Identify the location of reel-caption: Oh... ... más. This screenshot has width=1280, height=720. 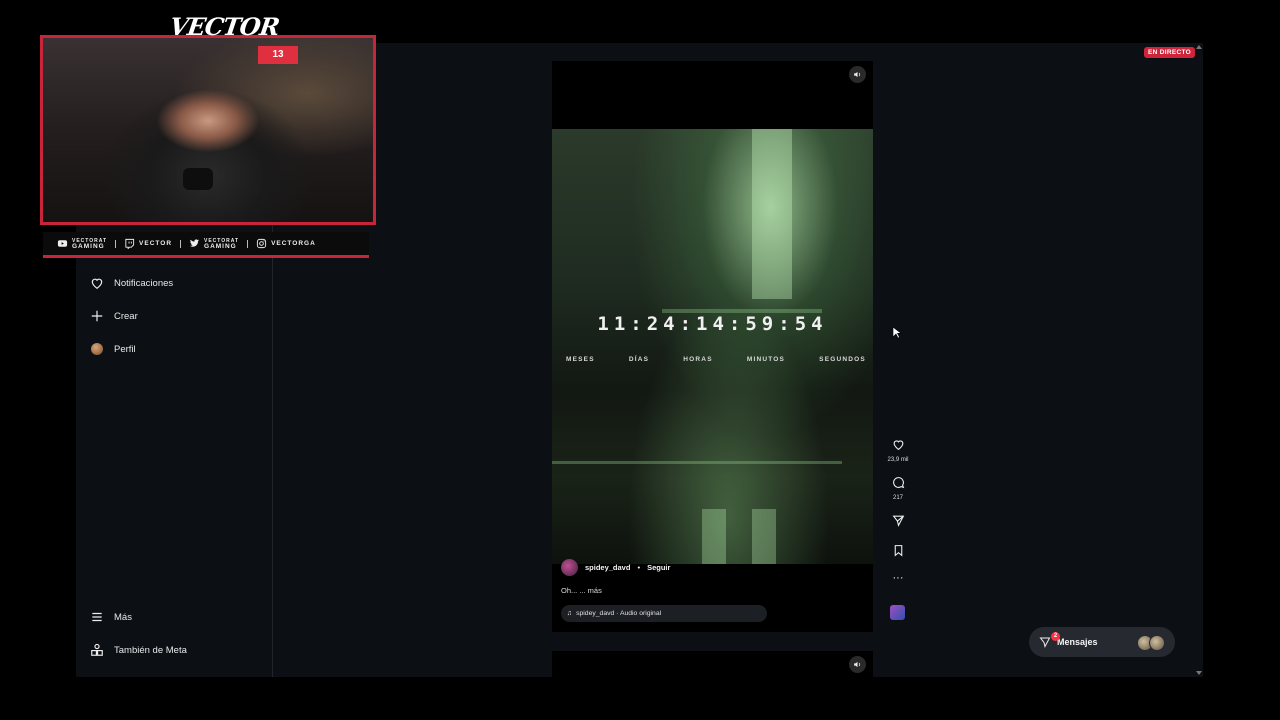
(581, 590).